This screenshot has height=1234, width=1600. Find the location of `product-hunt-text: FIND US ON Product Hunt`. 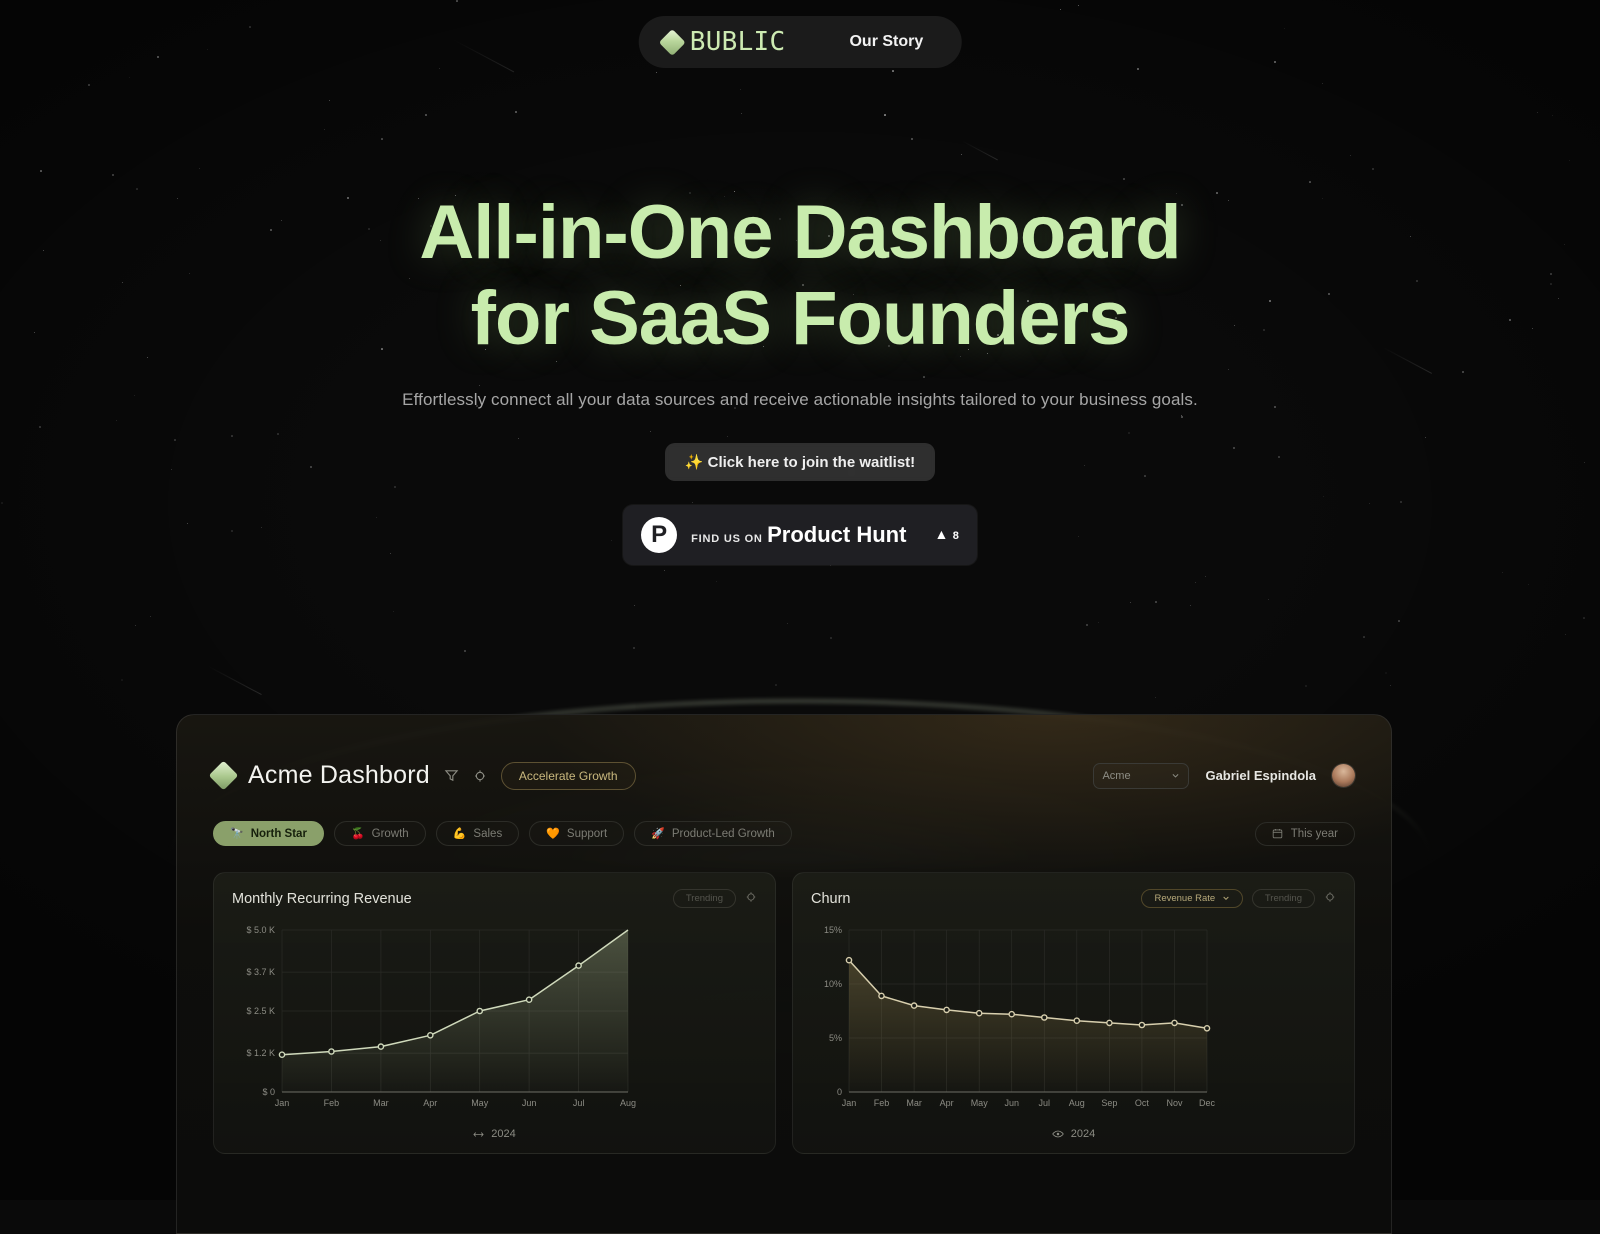

product-hunt-text: FIND US ON Product Hunt is located at coordinates (798, 535).